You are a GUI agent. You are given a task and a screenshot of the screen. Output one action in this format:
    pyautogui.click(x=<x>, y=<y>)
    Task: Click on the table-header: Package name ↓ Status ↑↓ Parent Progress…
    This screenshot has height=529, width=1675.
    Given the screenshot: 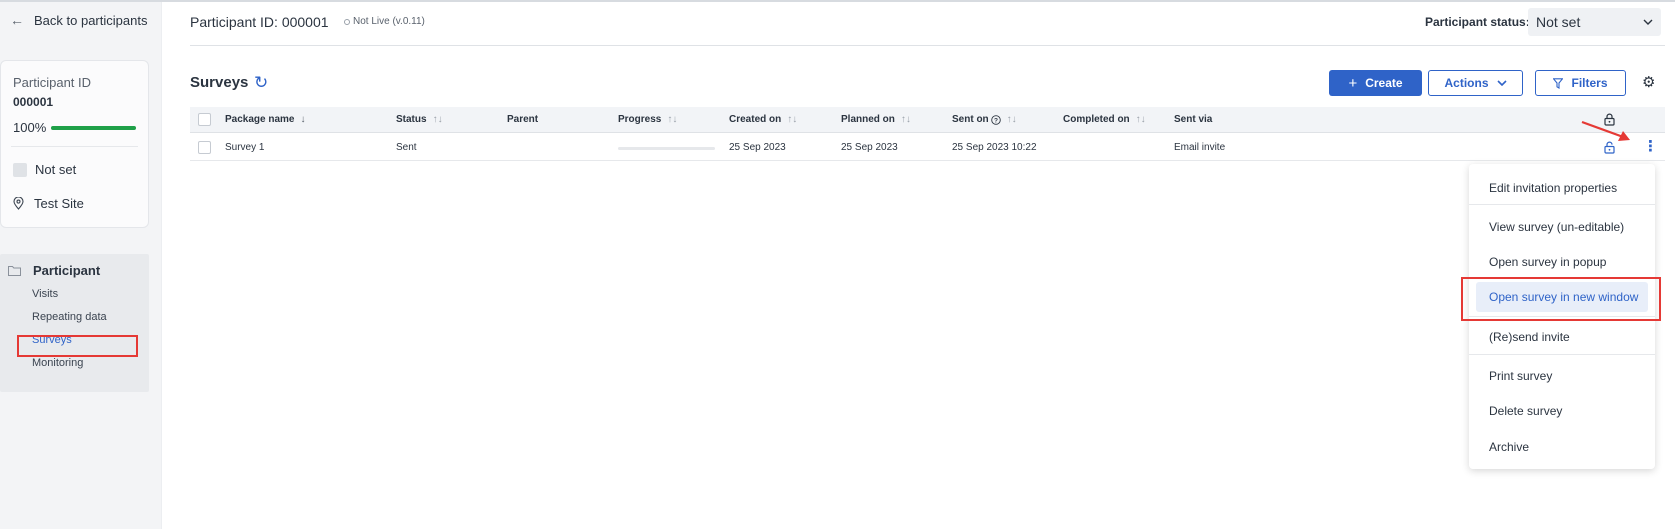 What is the action you would take?
    pyautogui.click(x=927, y=120)
    